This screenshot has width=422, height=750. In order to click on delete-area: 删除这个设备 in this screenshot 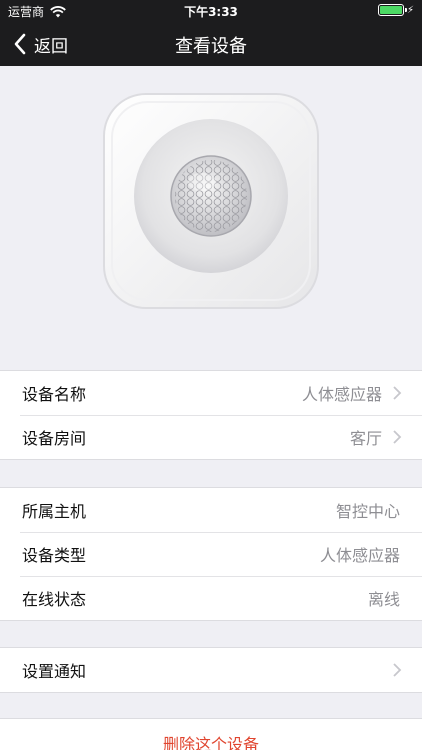, I will do `click(211, 734)`.